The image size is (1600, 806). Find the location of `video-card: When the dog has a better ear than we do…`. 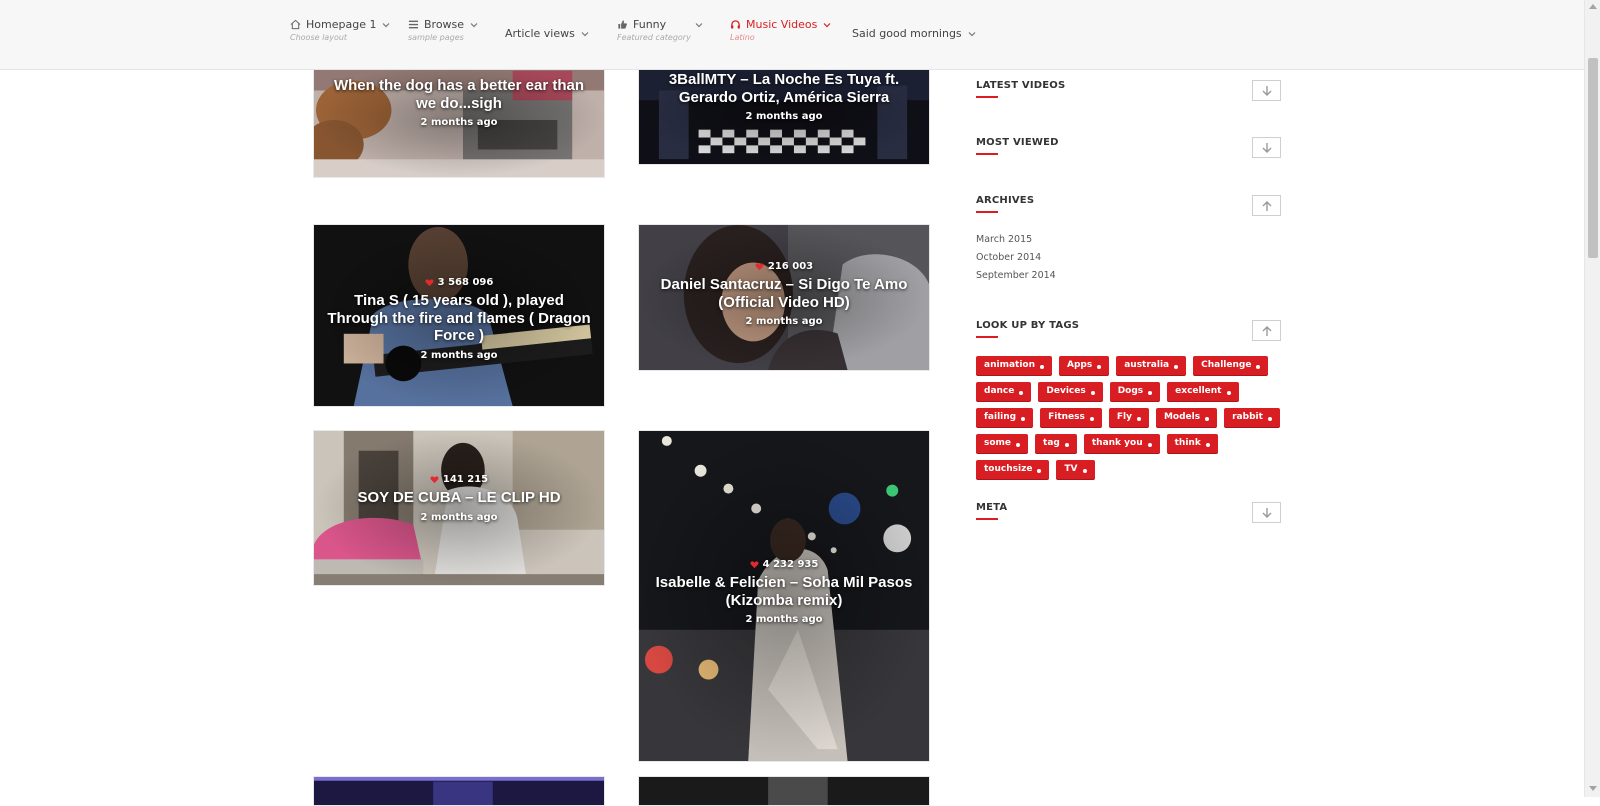

video-card: When the dog has a better ear than we do… is located at coordinates (459, 119).